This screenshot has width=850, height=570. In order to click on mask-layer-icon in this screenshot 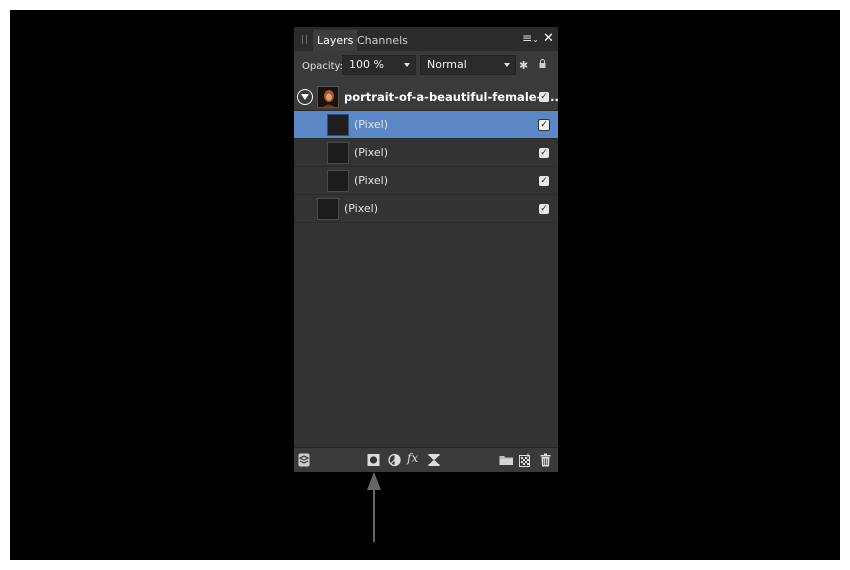, I will do `click(373, 460)`.